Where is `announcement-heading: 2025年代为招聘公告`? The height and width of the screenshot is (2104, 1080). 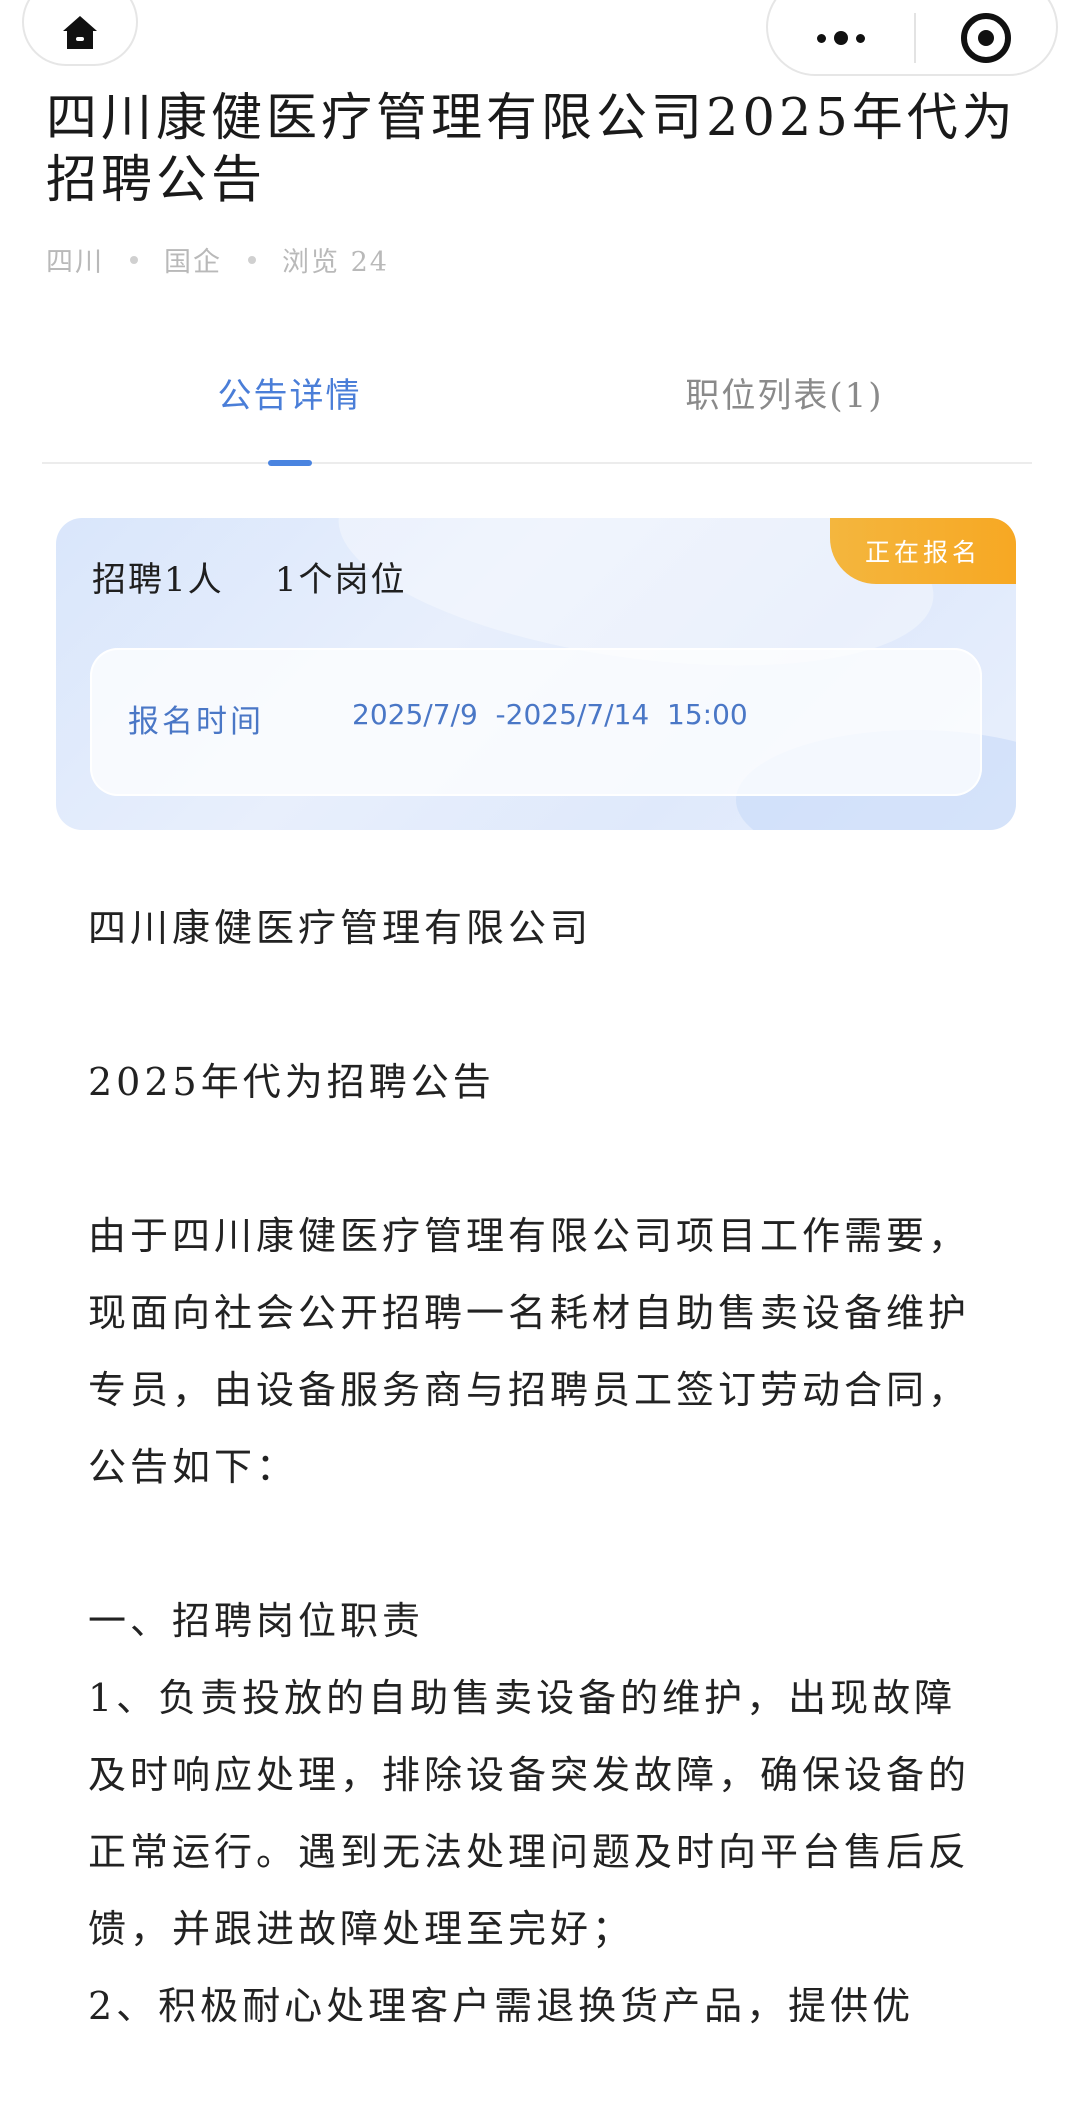
announcement-heading: 2025年代为招聘公告 is located at coordinates (291, 1082).